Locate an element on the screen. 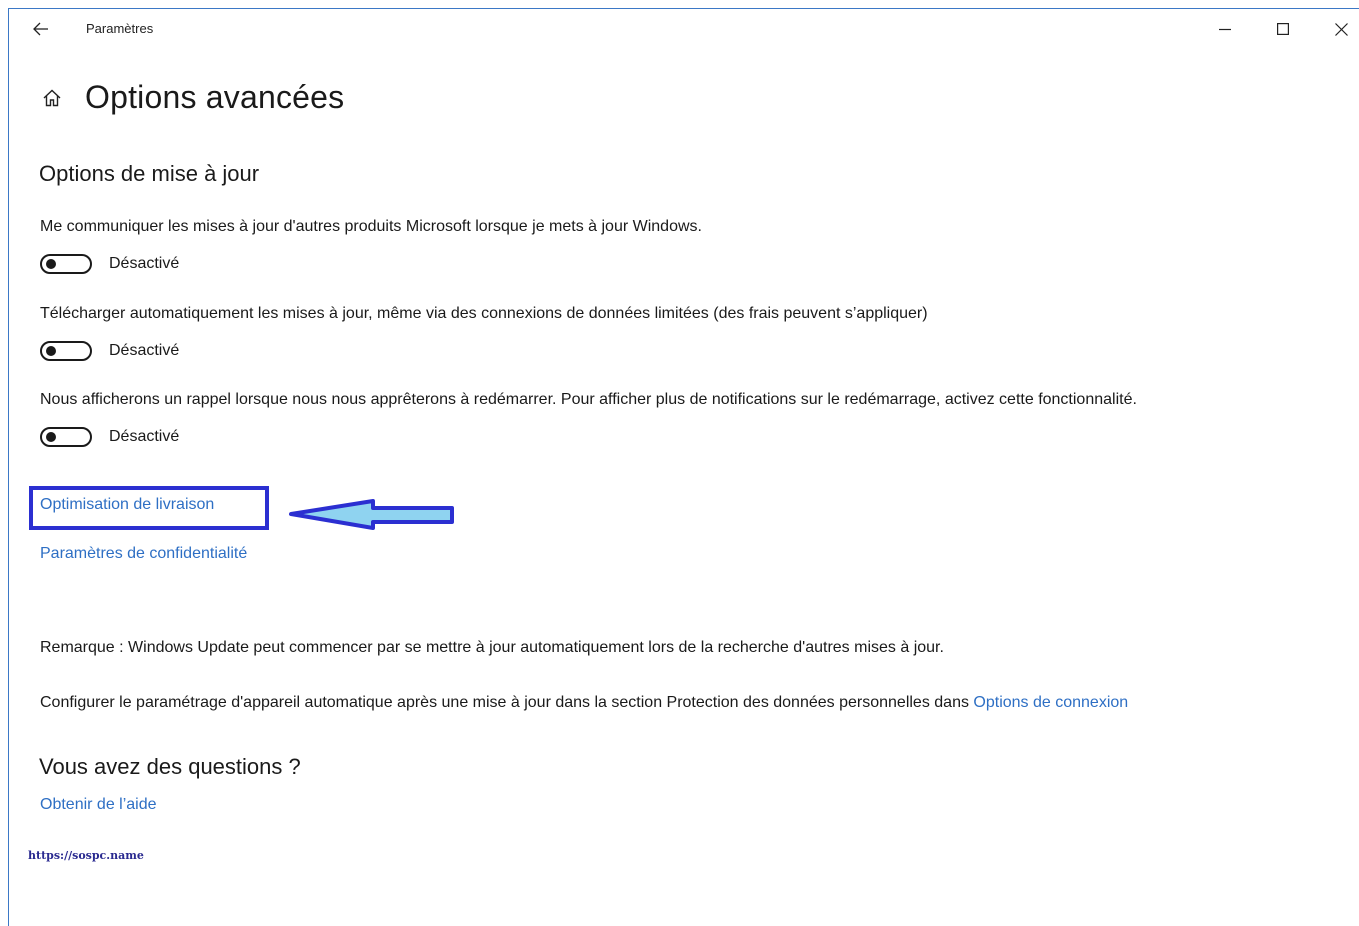 This screenshot has height=926, width=1359. close-button is located at coordinates (1340, 29).